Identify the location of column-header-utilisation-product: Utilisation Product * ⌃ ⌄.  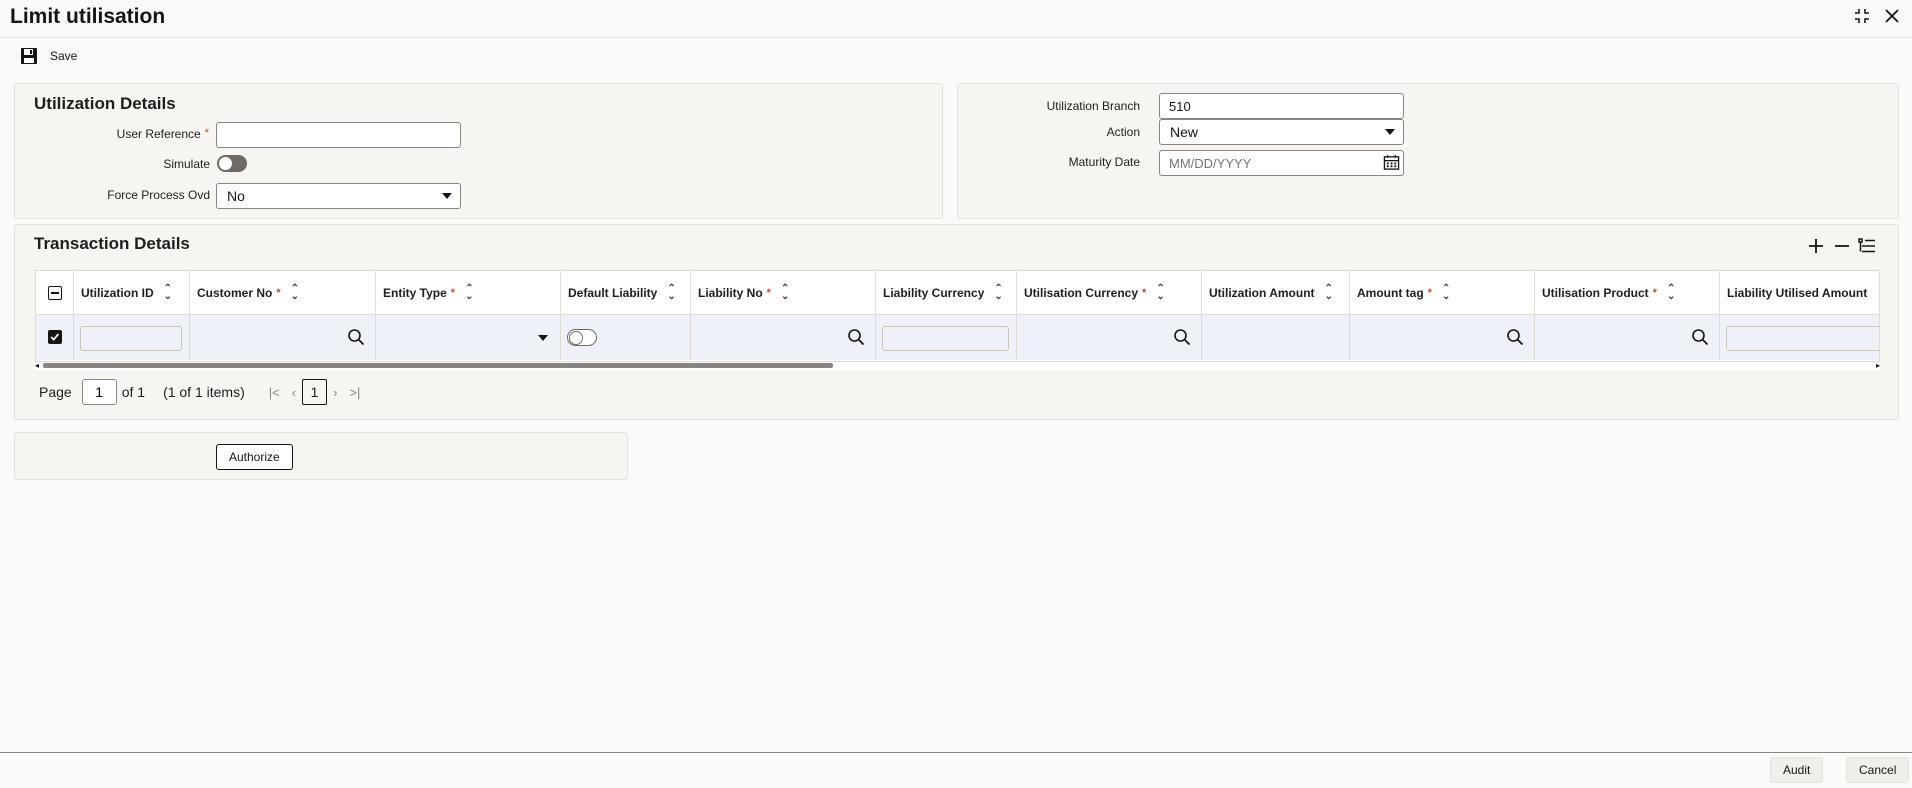
(1627, 293).